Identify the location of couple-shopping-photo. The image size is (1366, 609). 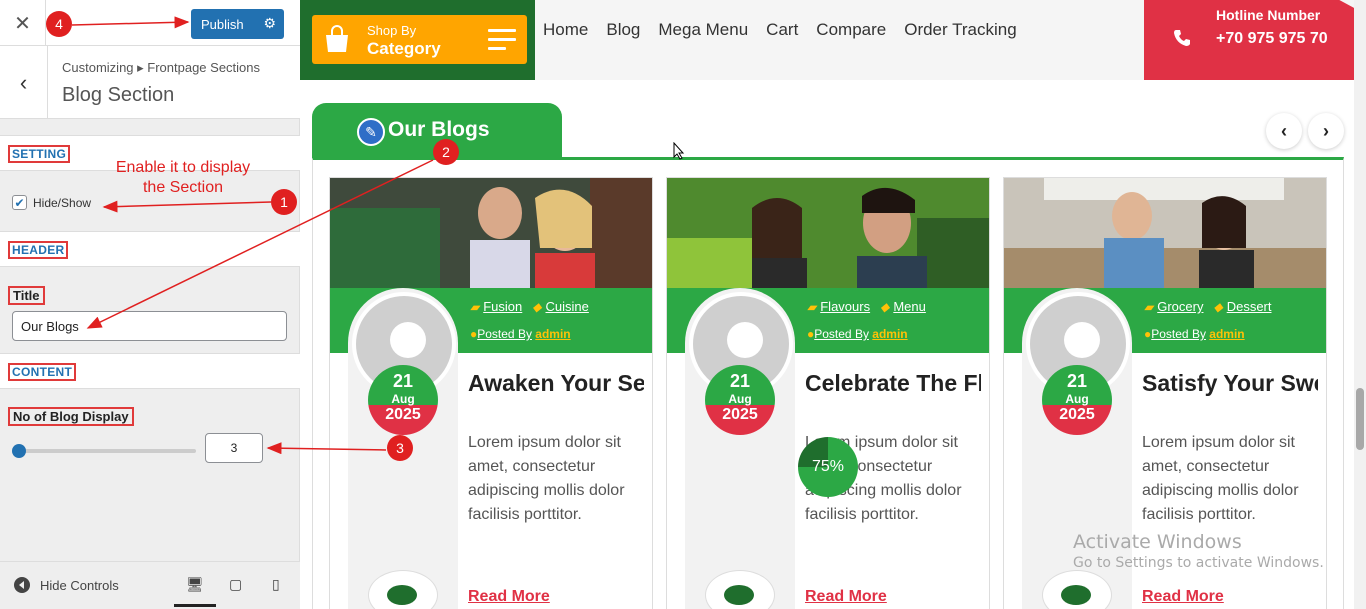
(491, 233).